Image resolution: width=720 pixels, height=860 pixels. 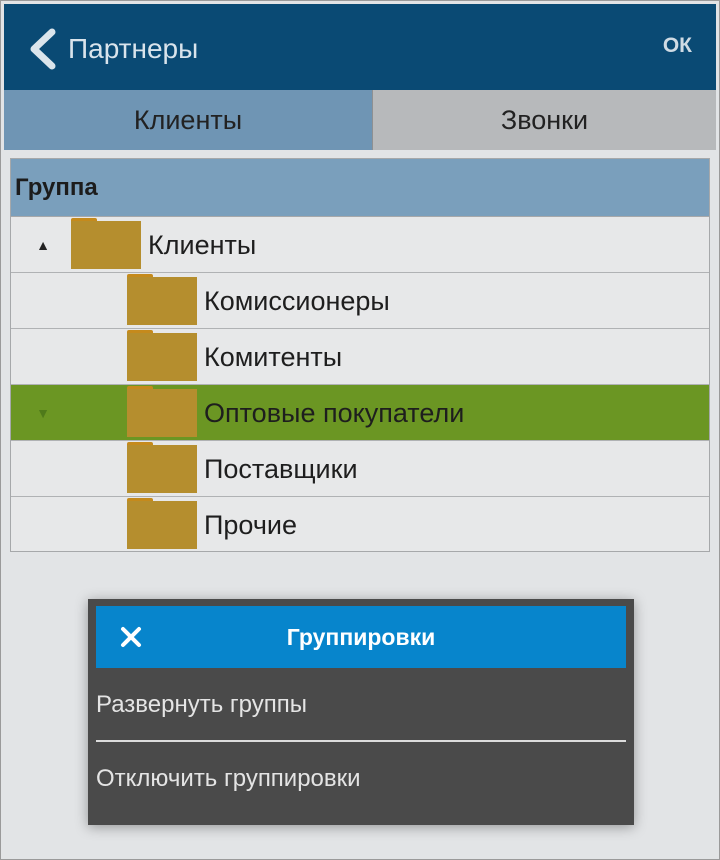 I want to click on tree-row-label: Оптовые покупатели, so click(x=334, y=412).